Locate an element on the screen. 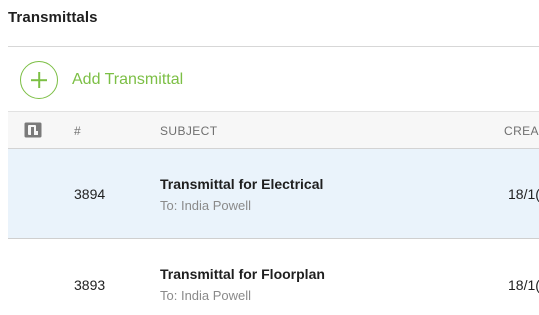 The image size is (539, 315). attachment-icon is located at coordinates (33, 130).